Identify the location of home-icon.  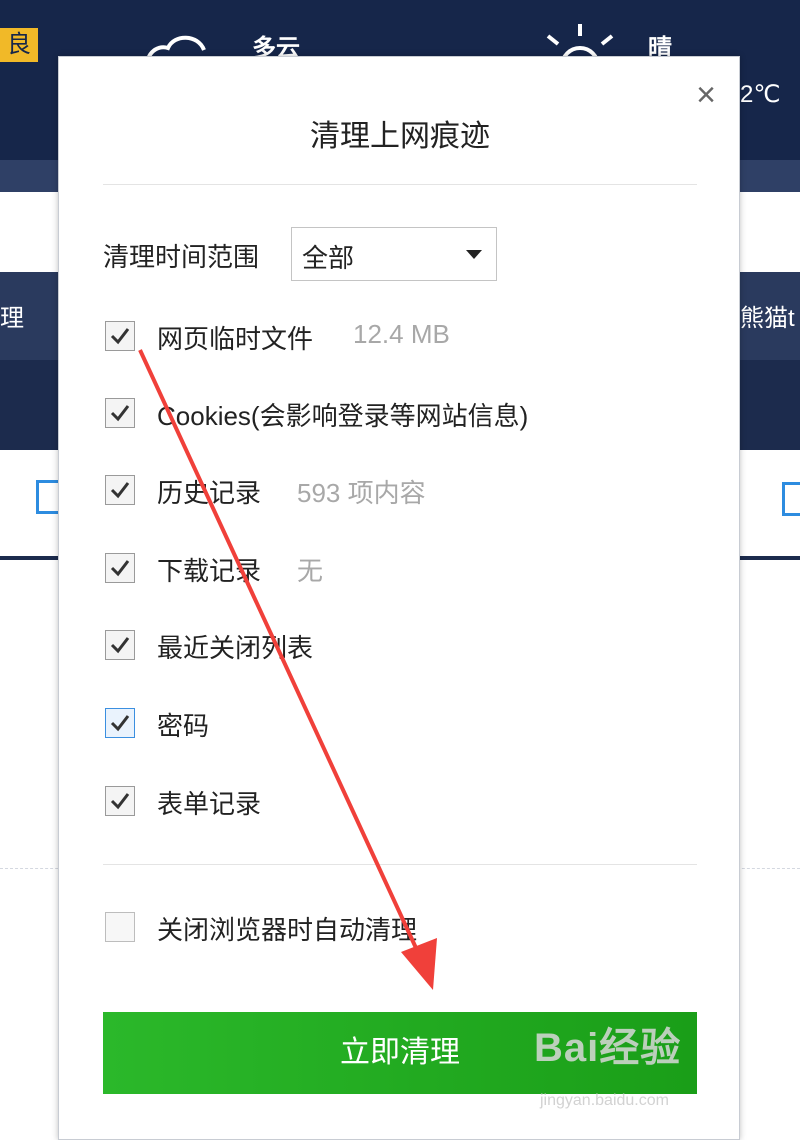
(791, 499).